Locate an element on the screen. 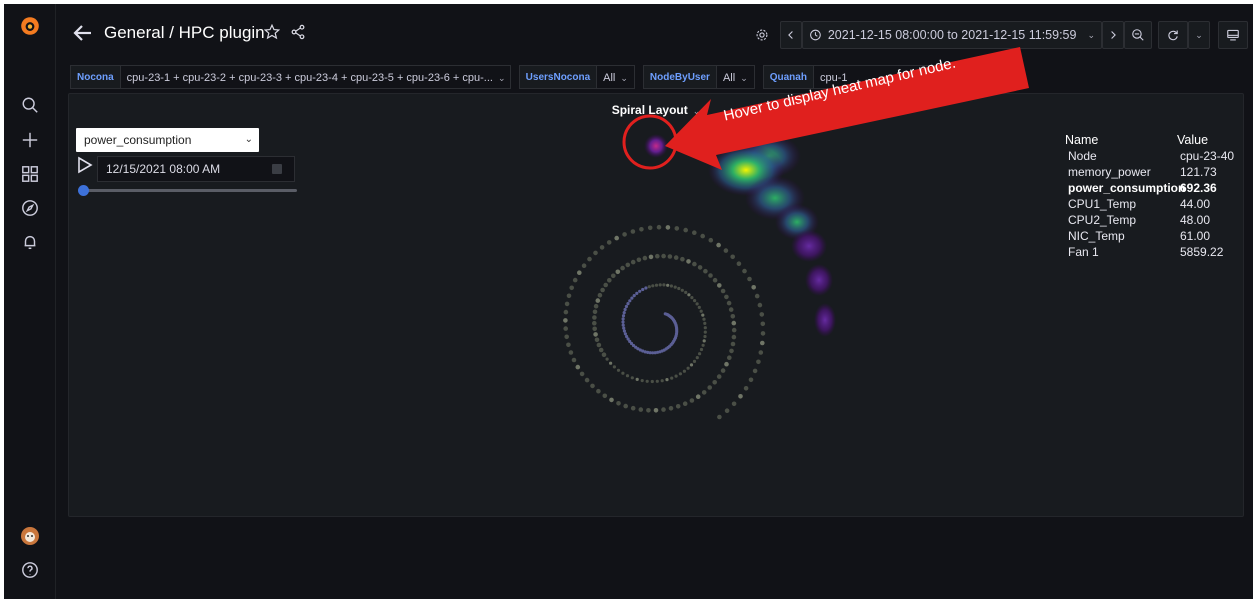 The width and height of the screenshot is (1253, 599). settings-icon is located at coordinates (762, 35).